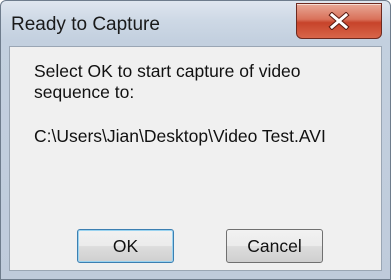  I want to click on close-button, so click(339, 21).